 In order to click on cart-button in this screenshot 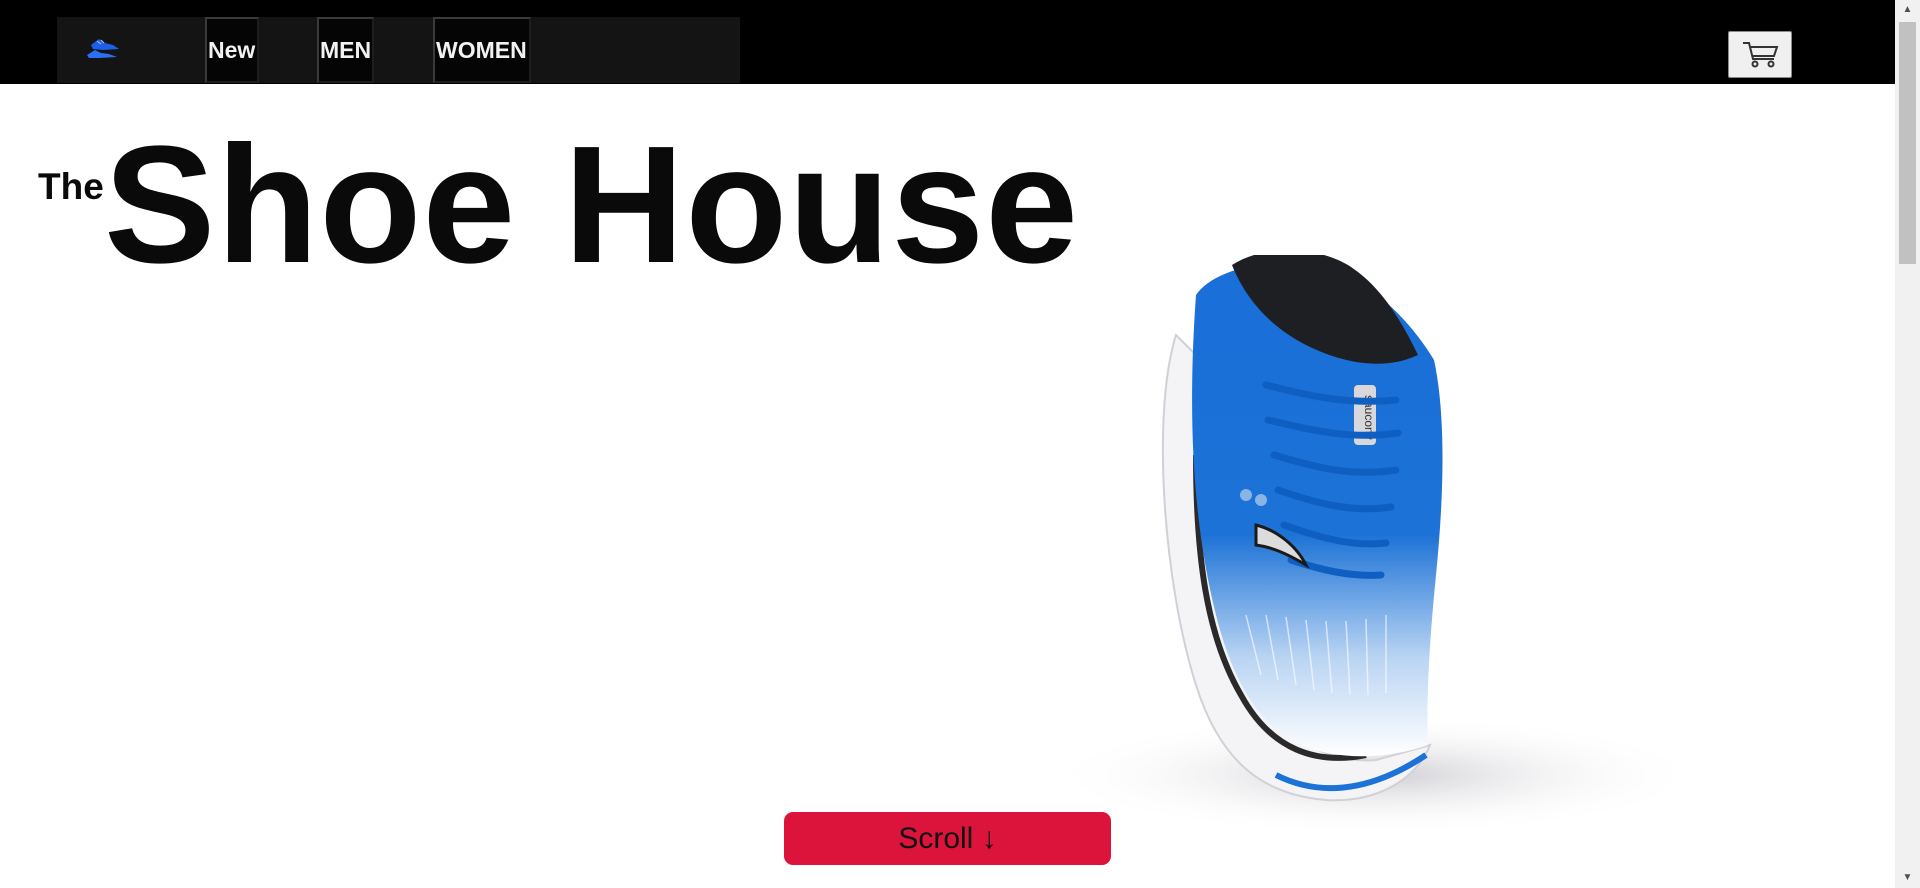, I will do `click(1760, 54)`.